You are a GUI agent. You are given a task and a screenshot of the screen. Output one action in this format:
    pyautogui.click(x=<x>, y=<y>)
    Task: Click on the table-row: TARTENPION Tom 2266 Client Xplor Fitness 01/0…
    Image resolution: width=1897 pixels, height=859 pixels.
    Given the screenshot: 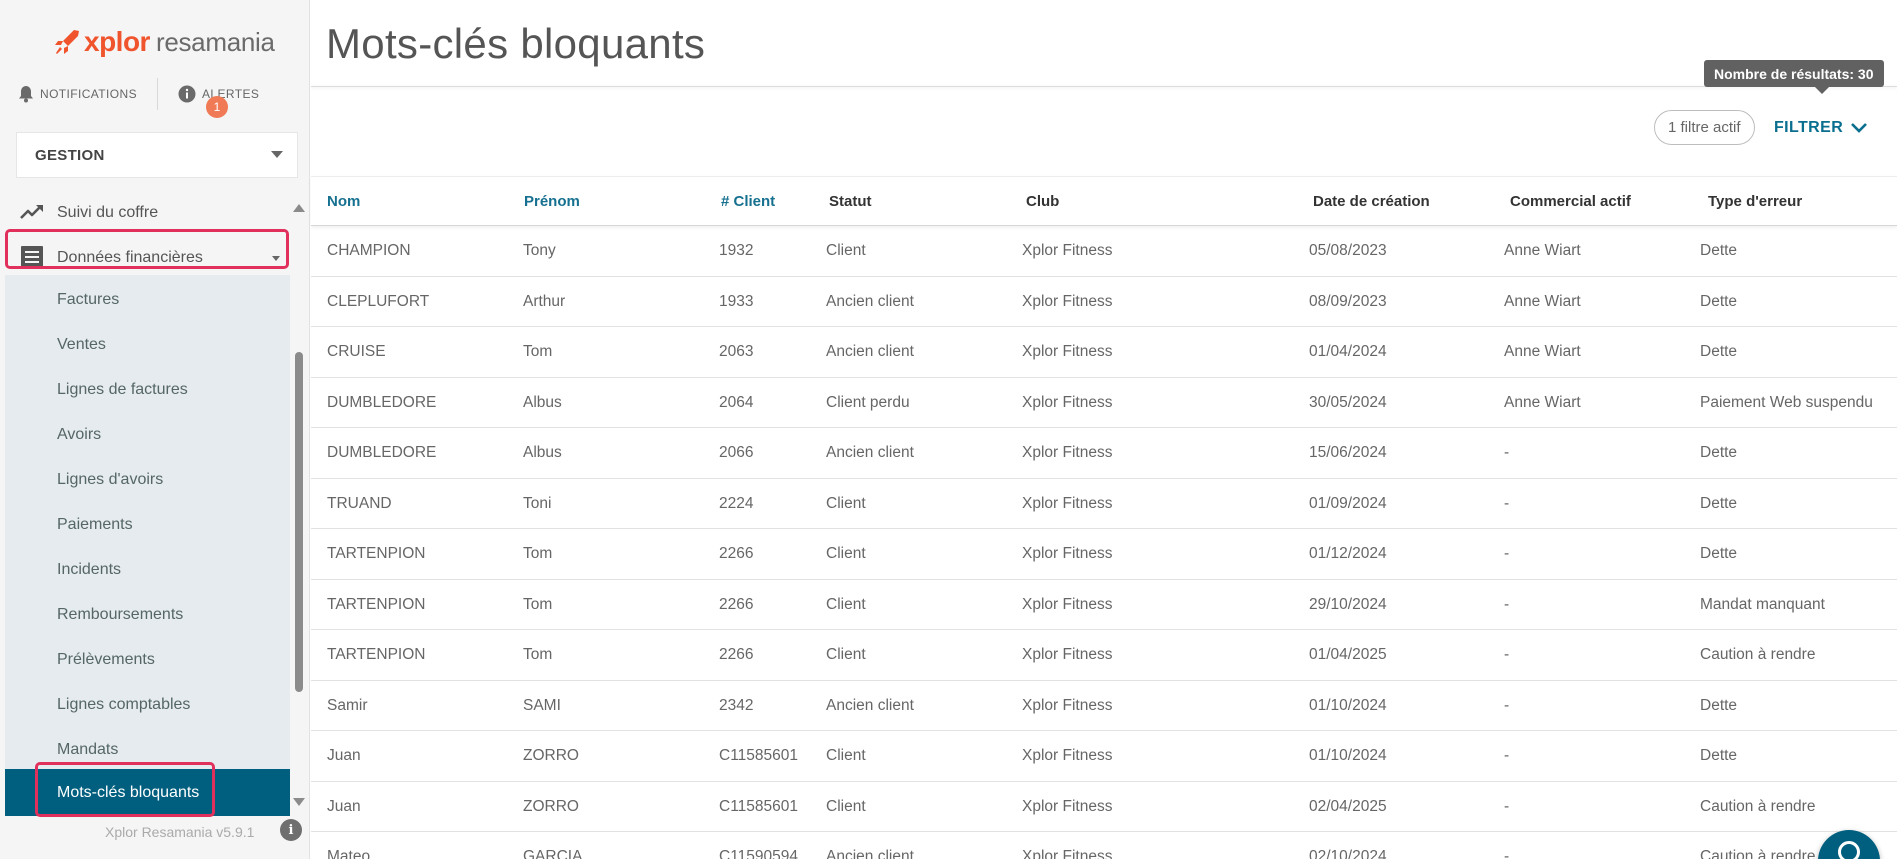 What is the action you would take?
    pyautogui.click(x=1104, y=655)
    